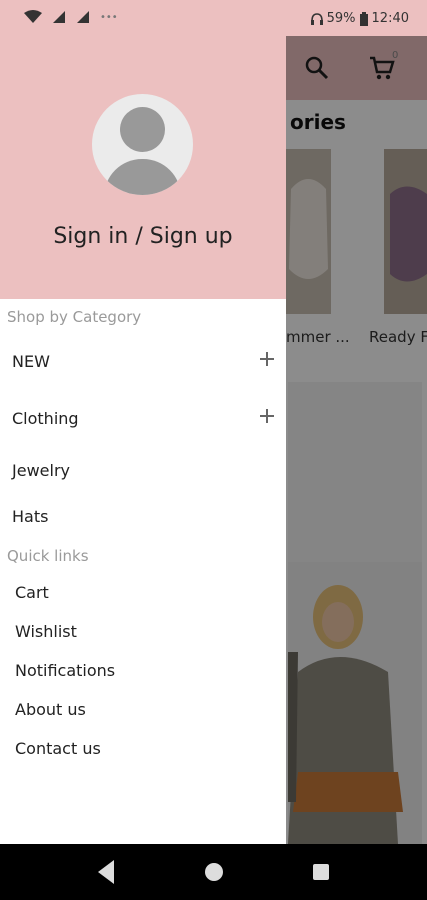  I want to click on system-navigation-bar, so click(213, 872).